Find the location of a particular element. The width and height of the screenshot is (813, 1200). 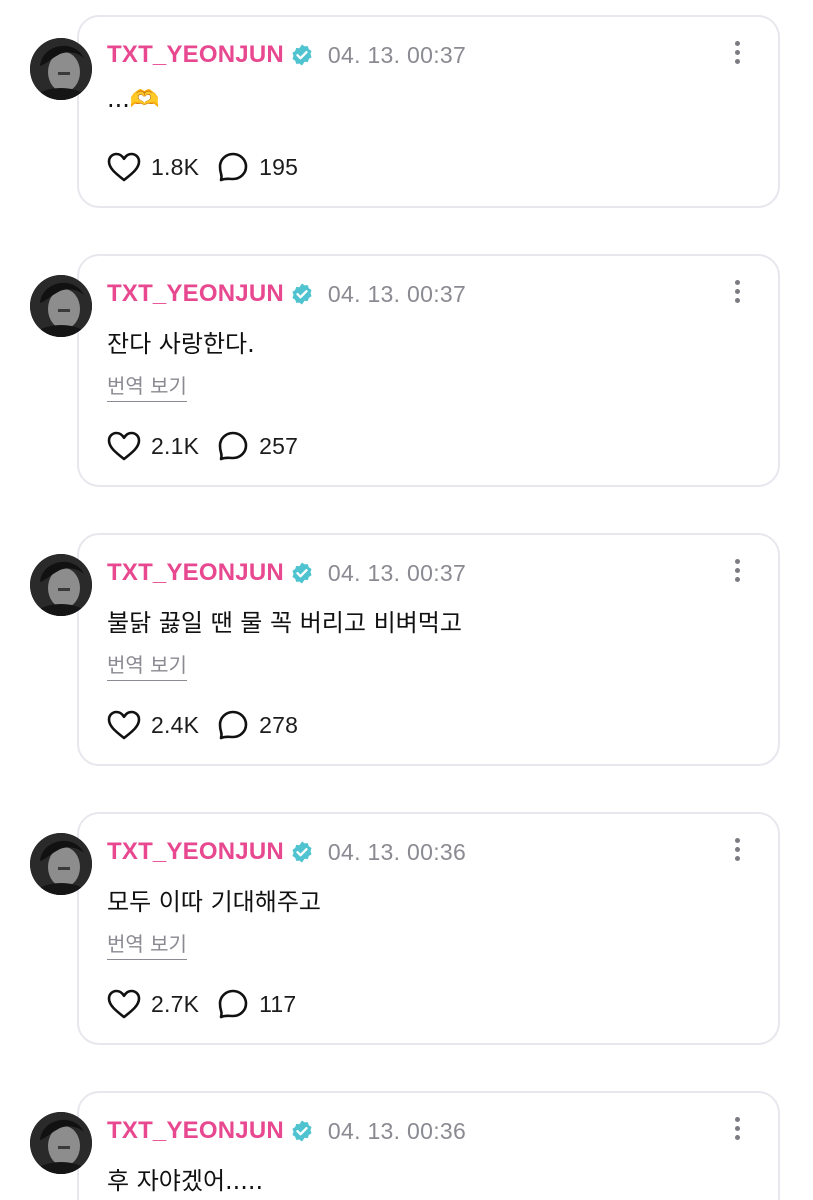

post-text: 모두 이따 기대해주고 is located at coordinates (214, 902).